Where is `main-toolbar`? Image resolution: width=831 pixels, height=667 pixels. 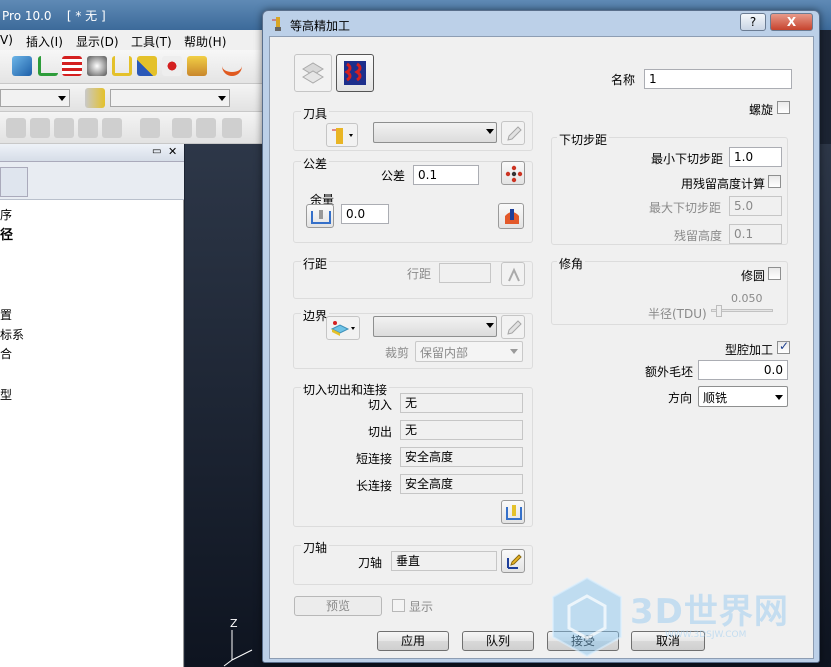
main-toolbar is located at coordinates (135, 67).